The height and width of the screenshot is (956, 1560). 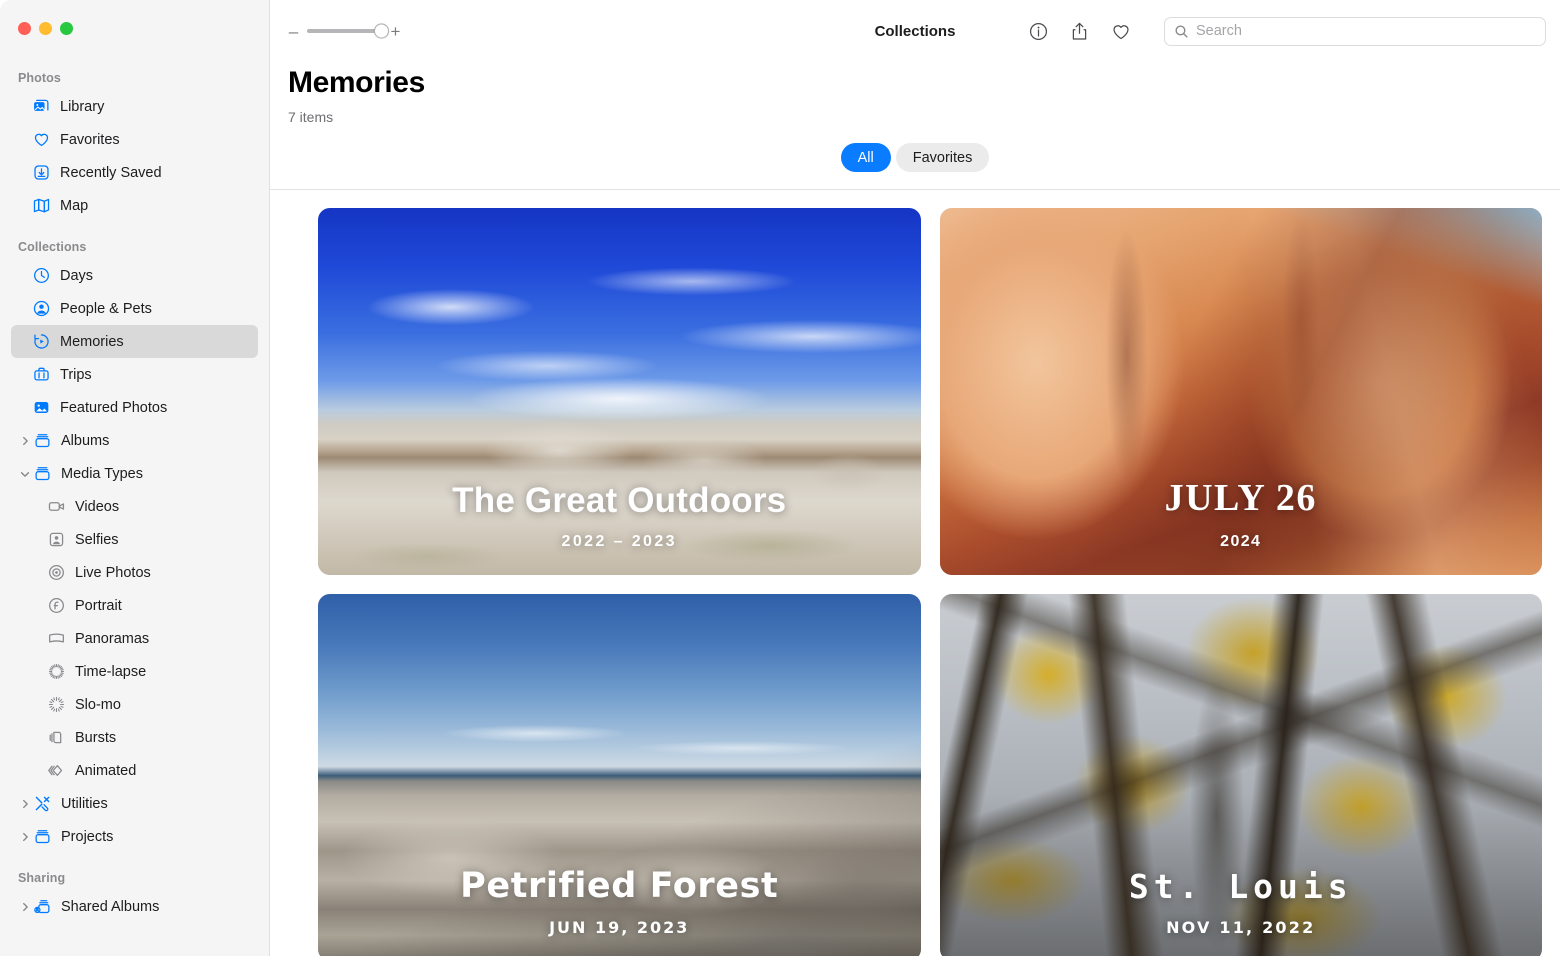 I want to click on clock-icon, so click(x=45, y=275).